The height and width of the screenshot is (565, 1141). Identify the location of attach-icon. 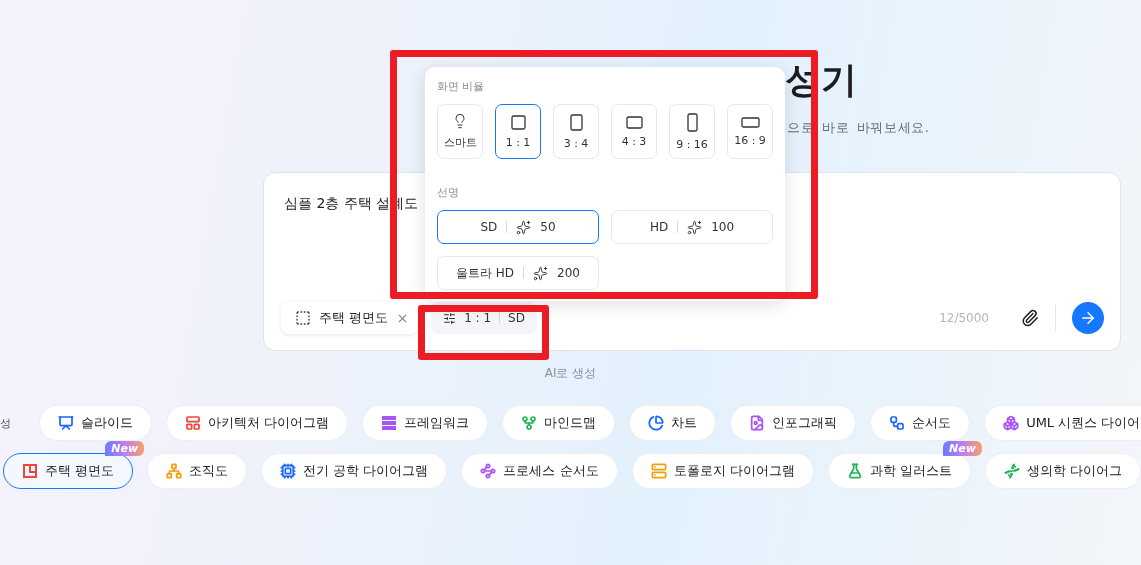
(1030, 318).